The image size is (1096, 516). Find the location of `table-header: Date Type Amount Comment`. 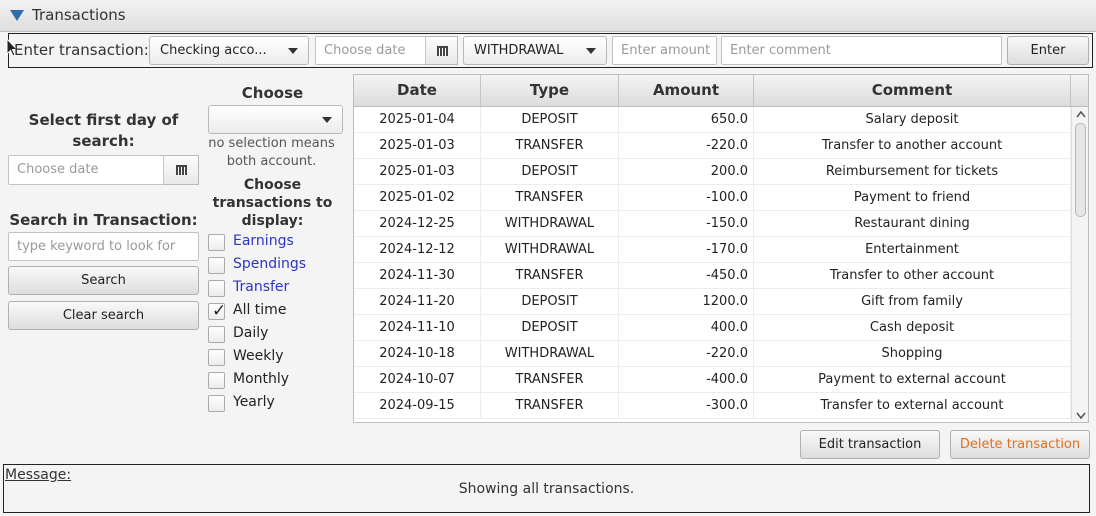

table-header: Date Type Amount Comment is located at coordinates (721, 91).